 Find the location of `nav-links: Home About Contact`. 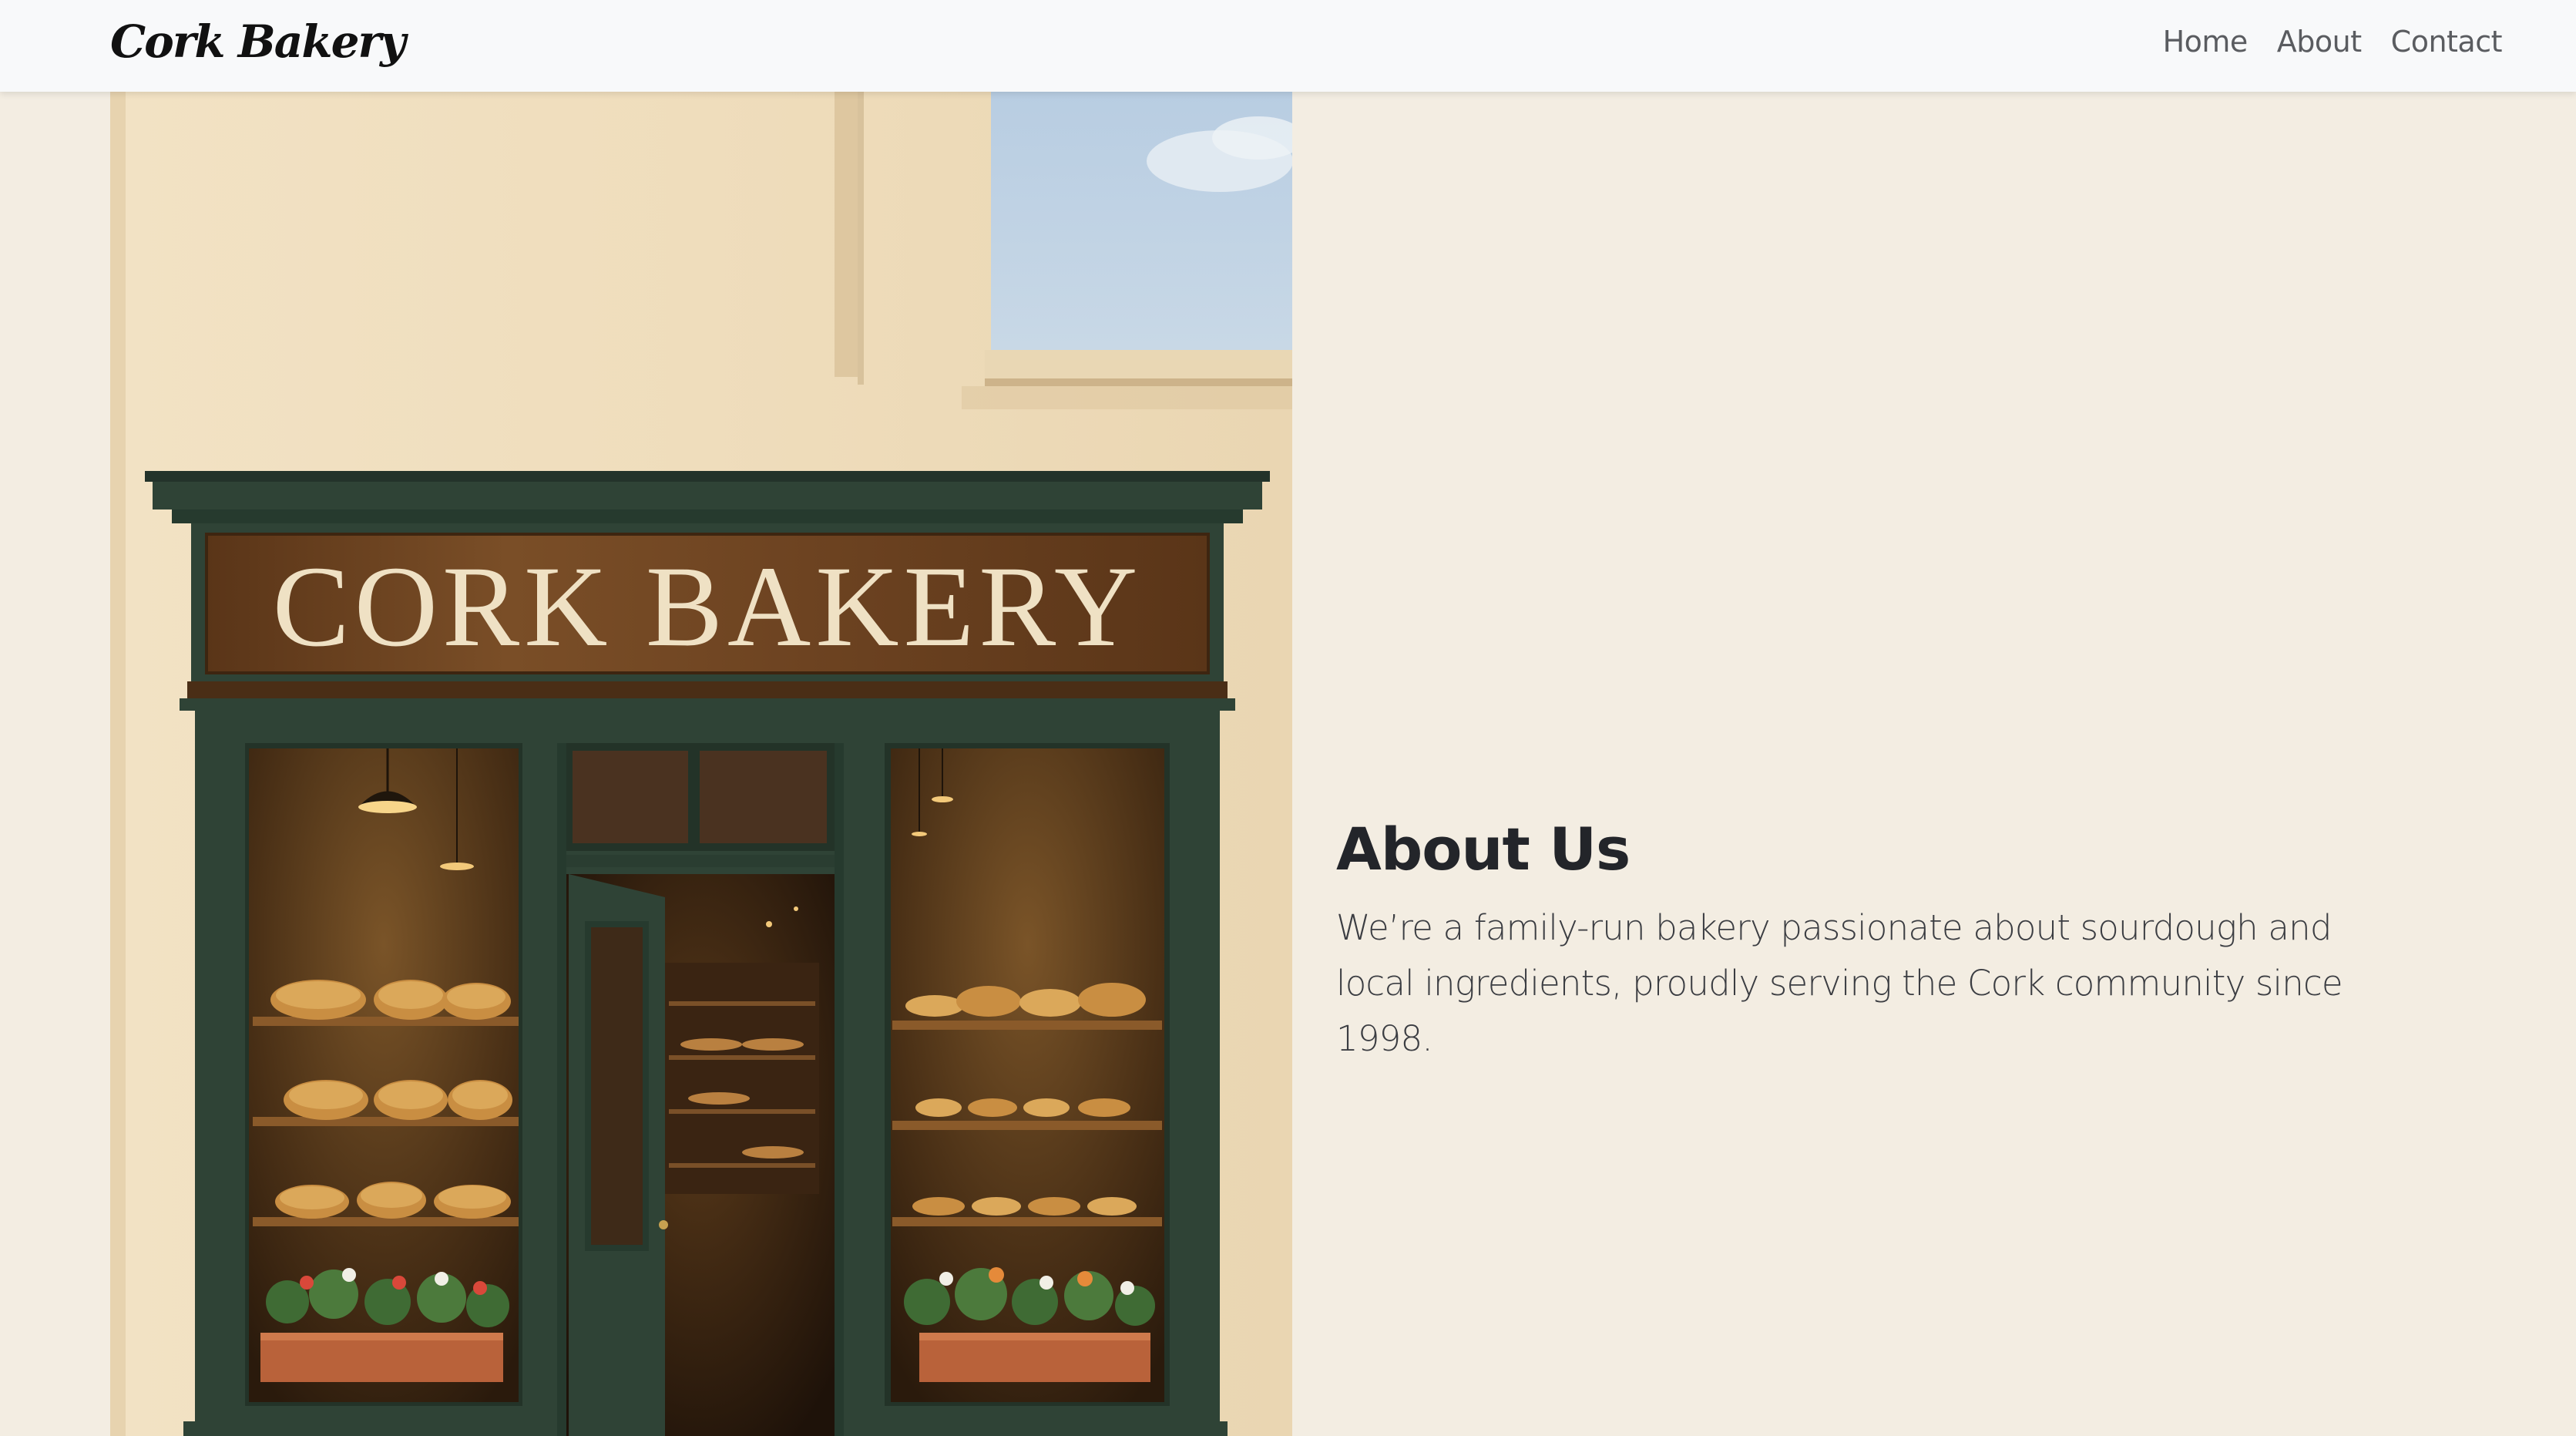

nav-links: Home About Contact is located at coordinates (2333, 41).